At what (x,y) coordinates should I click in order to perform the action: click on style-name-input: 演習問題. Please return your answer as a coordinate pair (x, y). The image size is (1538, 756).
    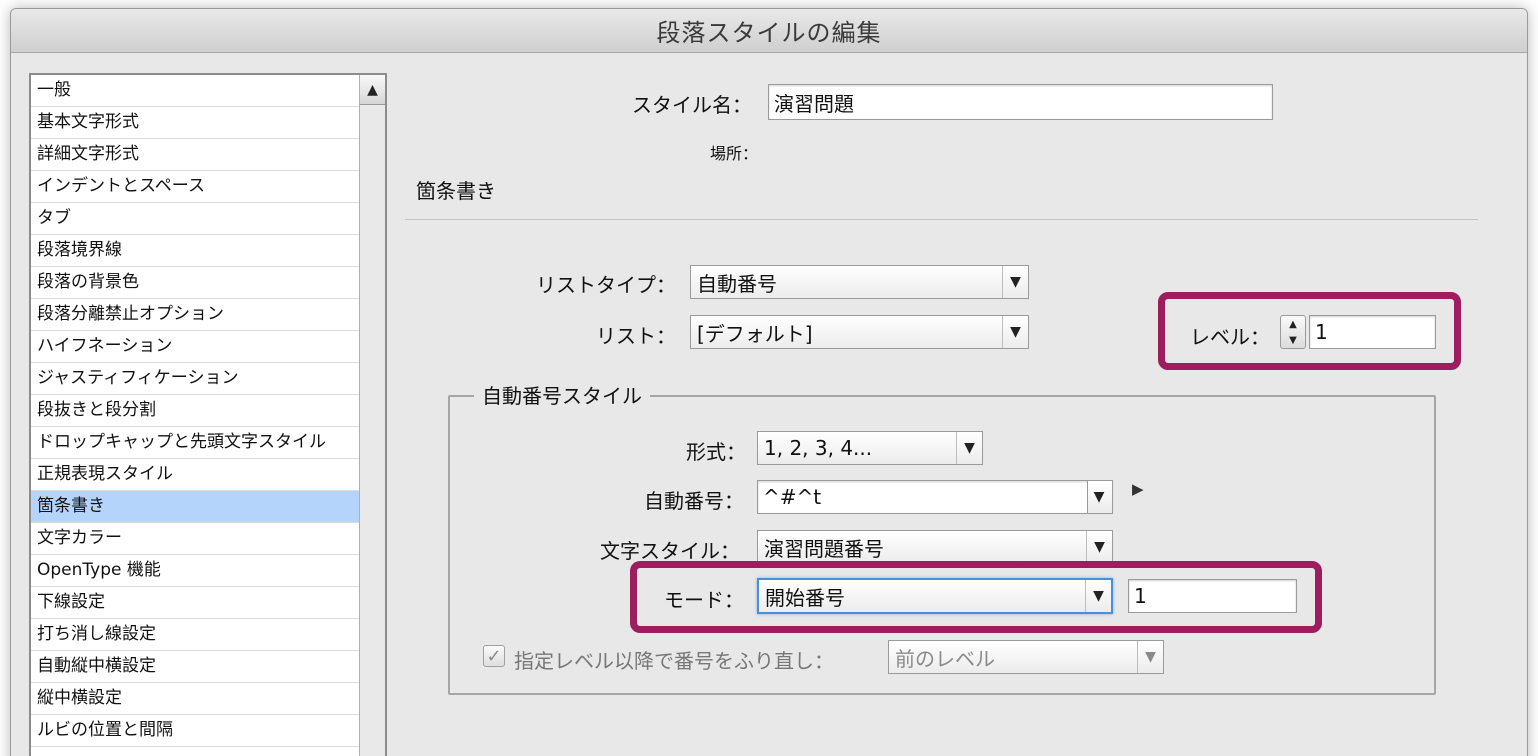
    Looking at the image, I should click on (1020, 102).